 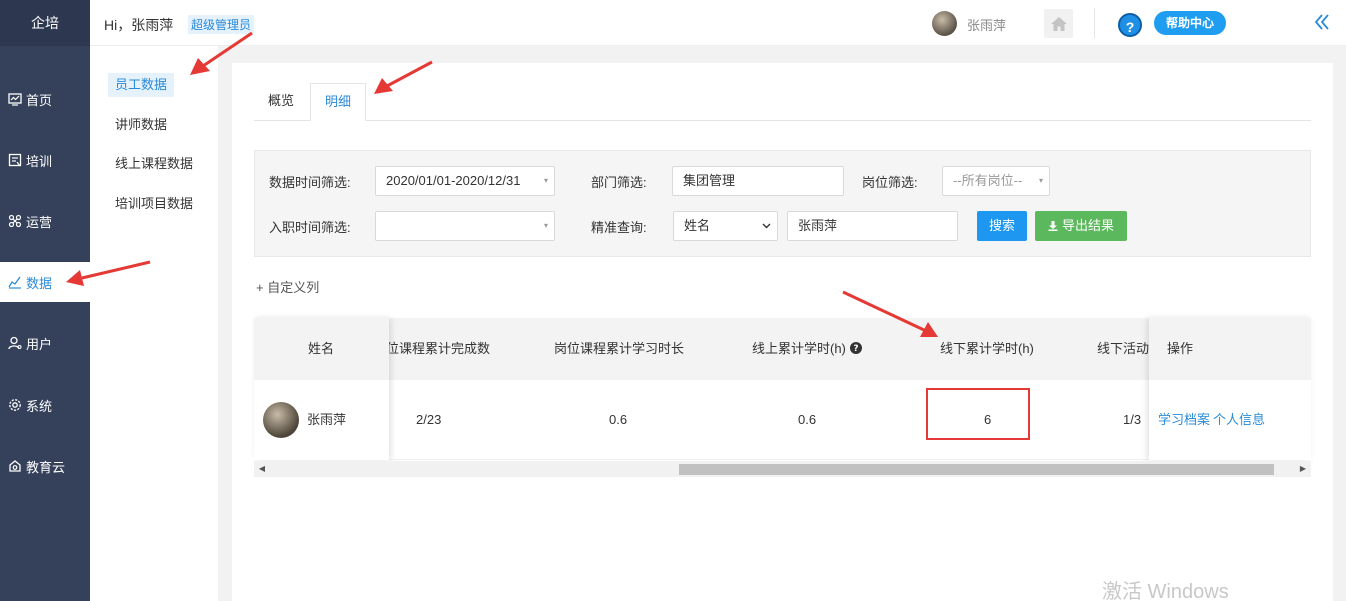 I want to click on col-post-course-done: 位课程累计完成数, so click(x=438, y=348).